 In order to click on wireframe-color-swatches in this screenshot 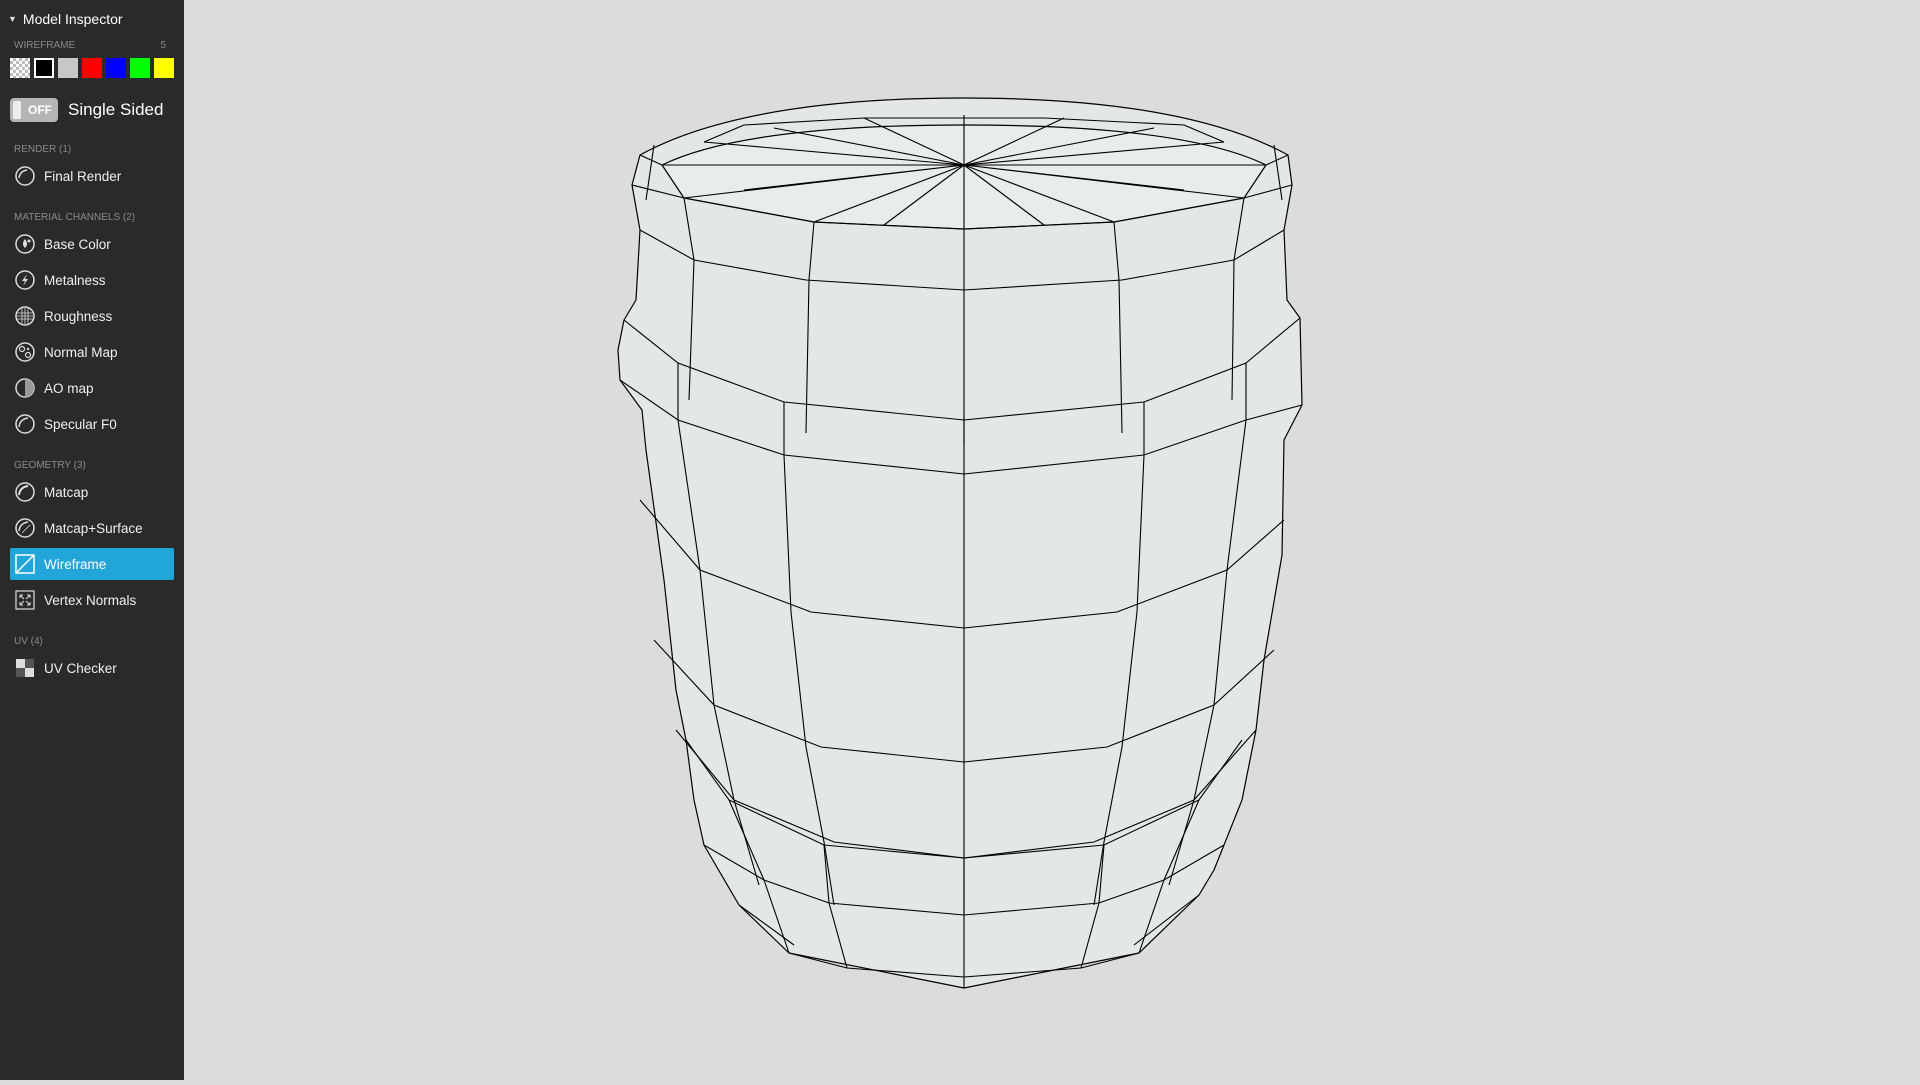, I will do `click(92, 65)`.